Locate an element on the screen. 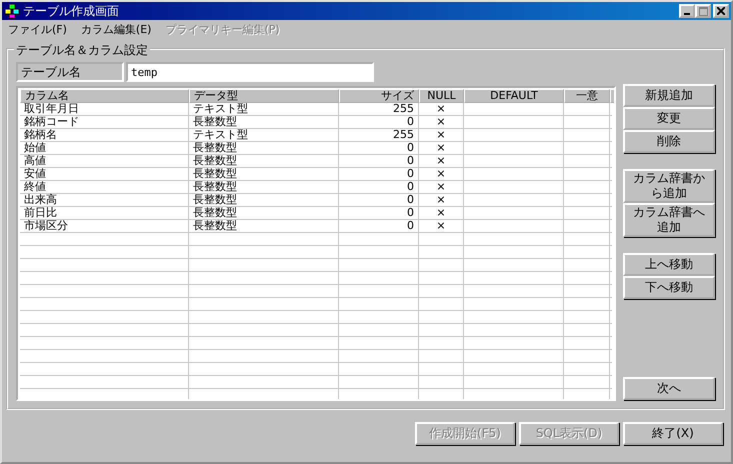 The image size is (733, 464). action-button: カラム辞書から追加 is located at coordinates (669, 186).